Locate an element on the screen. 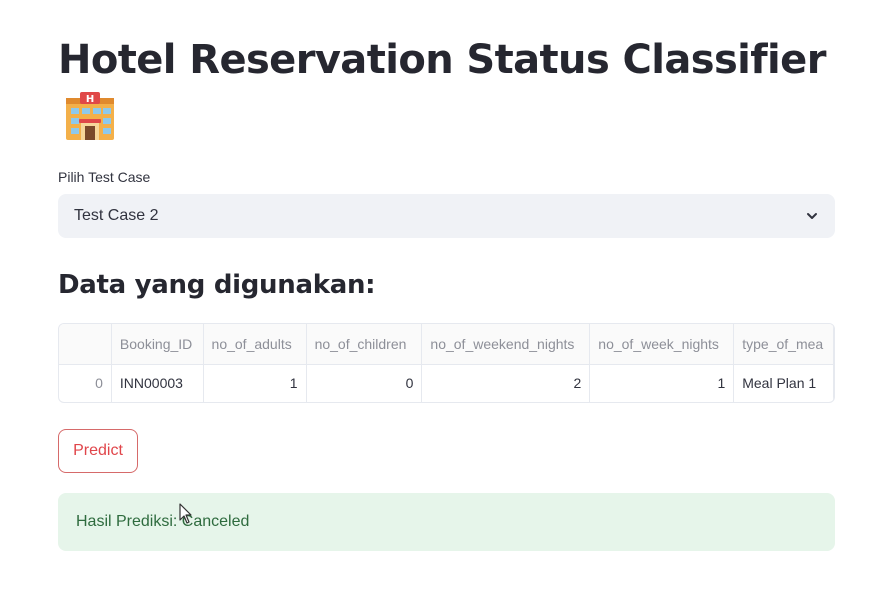 This screenshot has height=592, width=895. chevron-down-icon is located at coordinates (812, 216).